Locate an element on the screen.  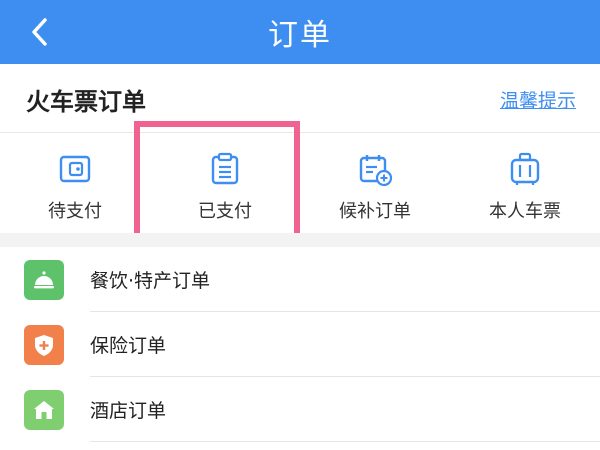
service-bell-icon is located at coordinates (44, 279).